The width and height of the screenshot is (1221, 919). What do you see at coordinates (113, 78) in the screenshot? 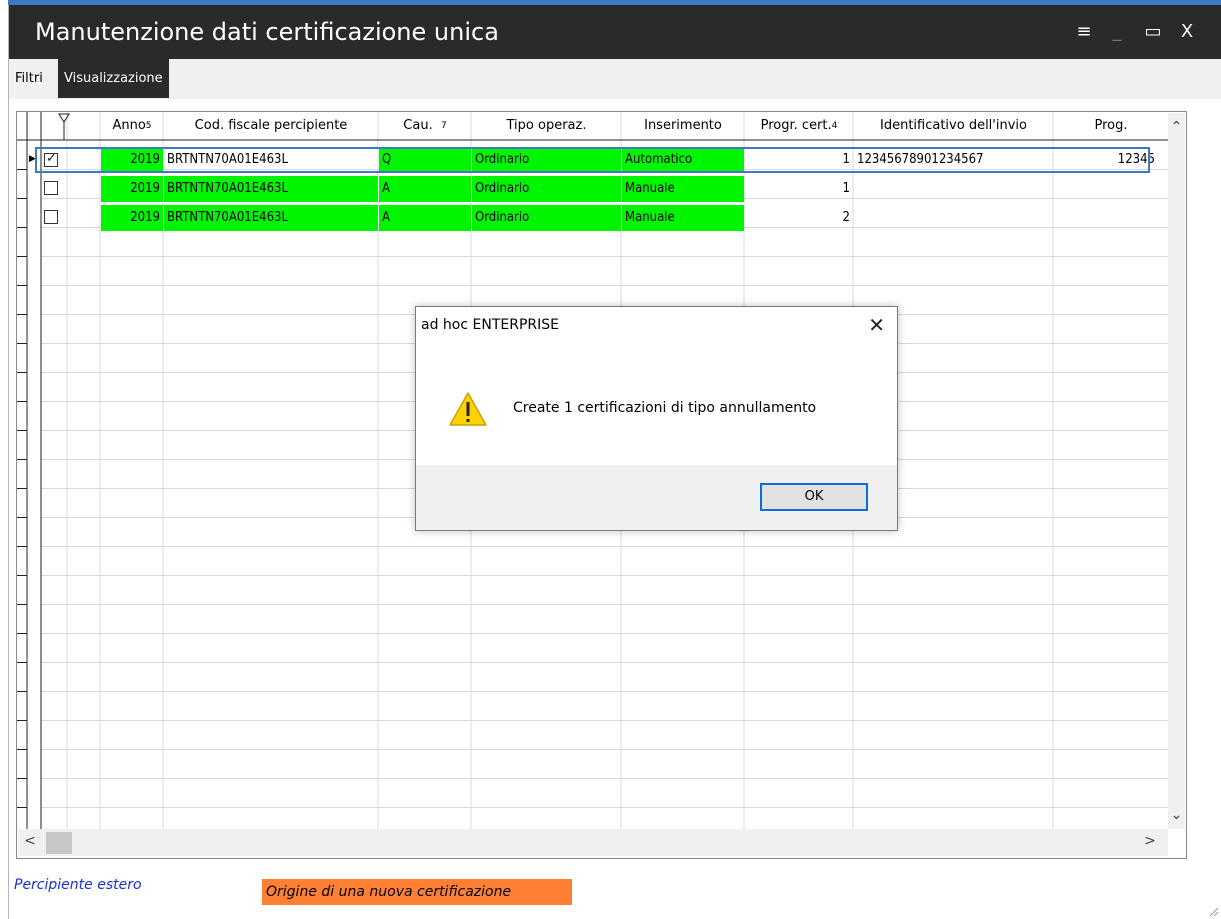
I see `tab-visualizzazione: Visualizzazione` at bounding box center [113, 78].